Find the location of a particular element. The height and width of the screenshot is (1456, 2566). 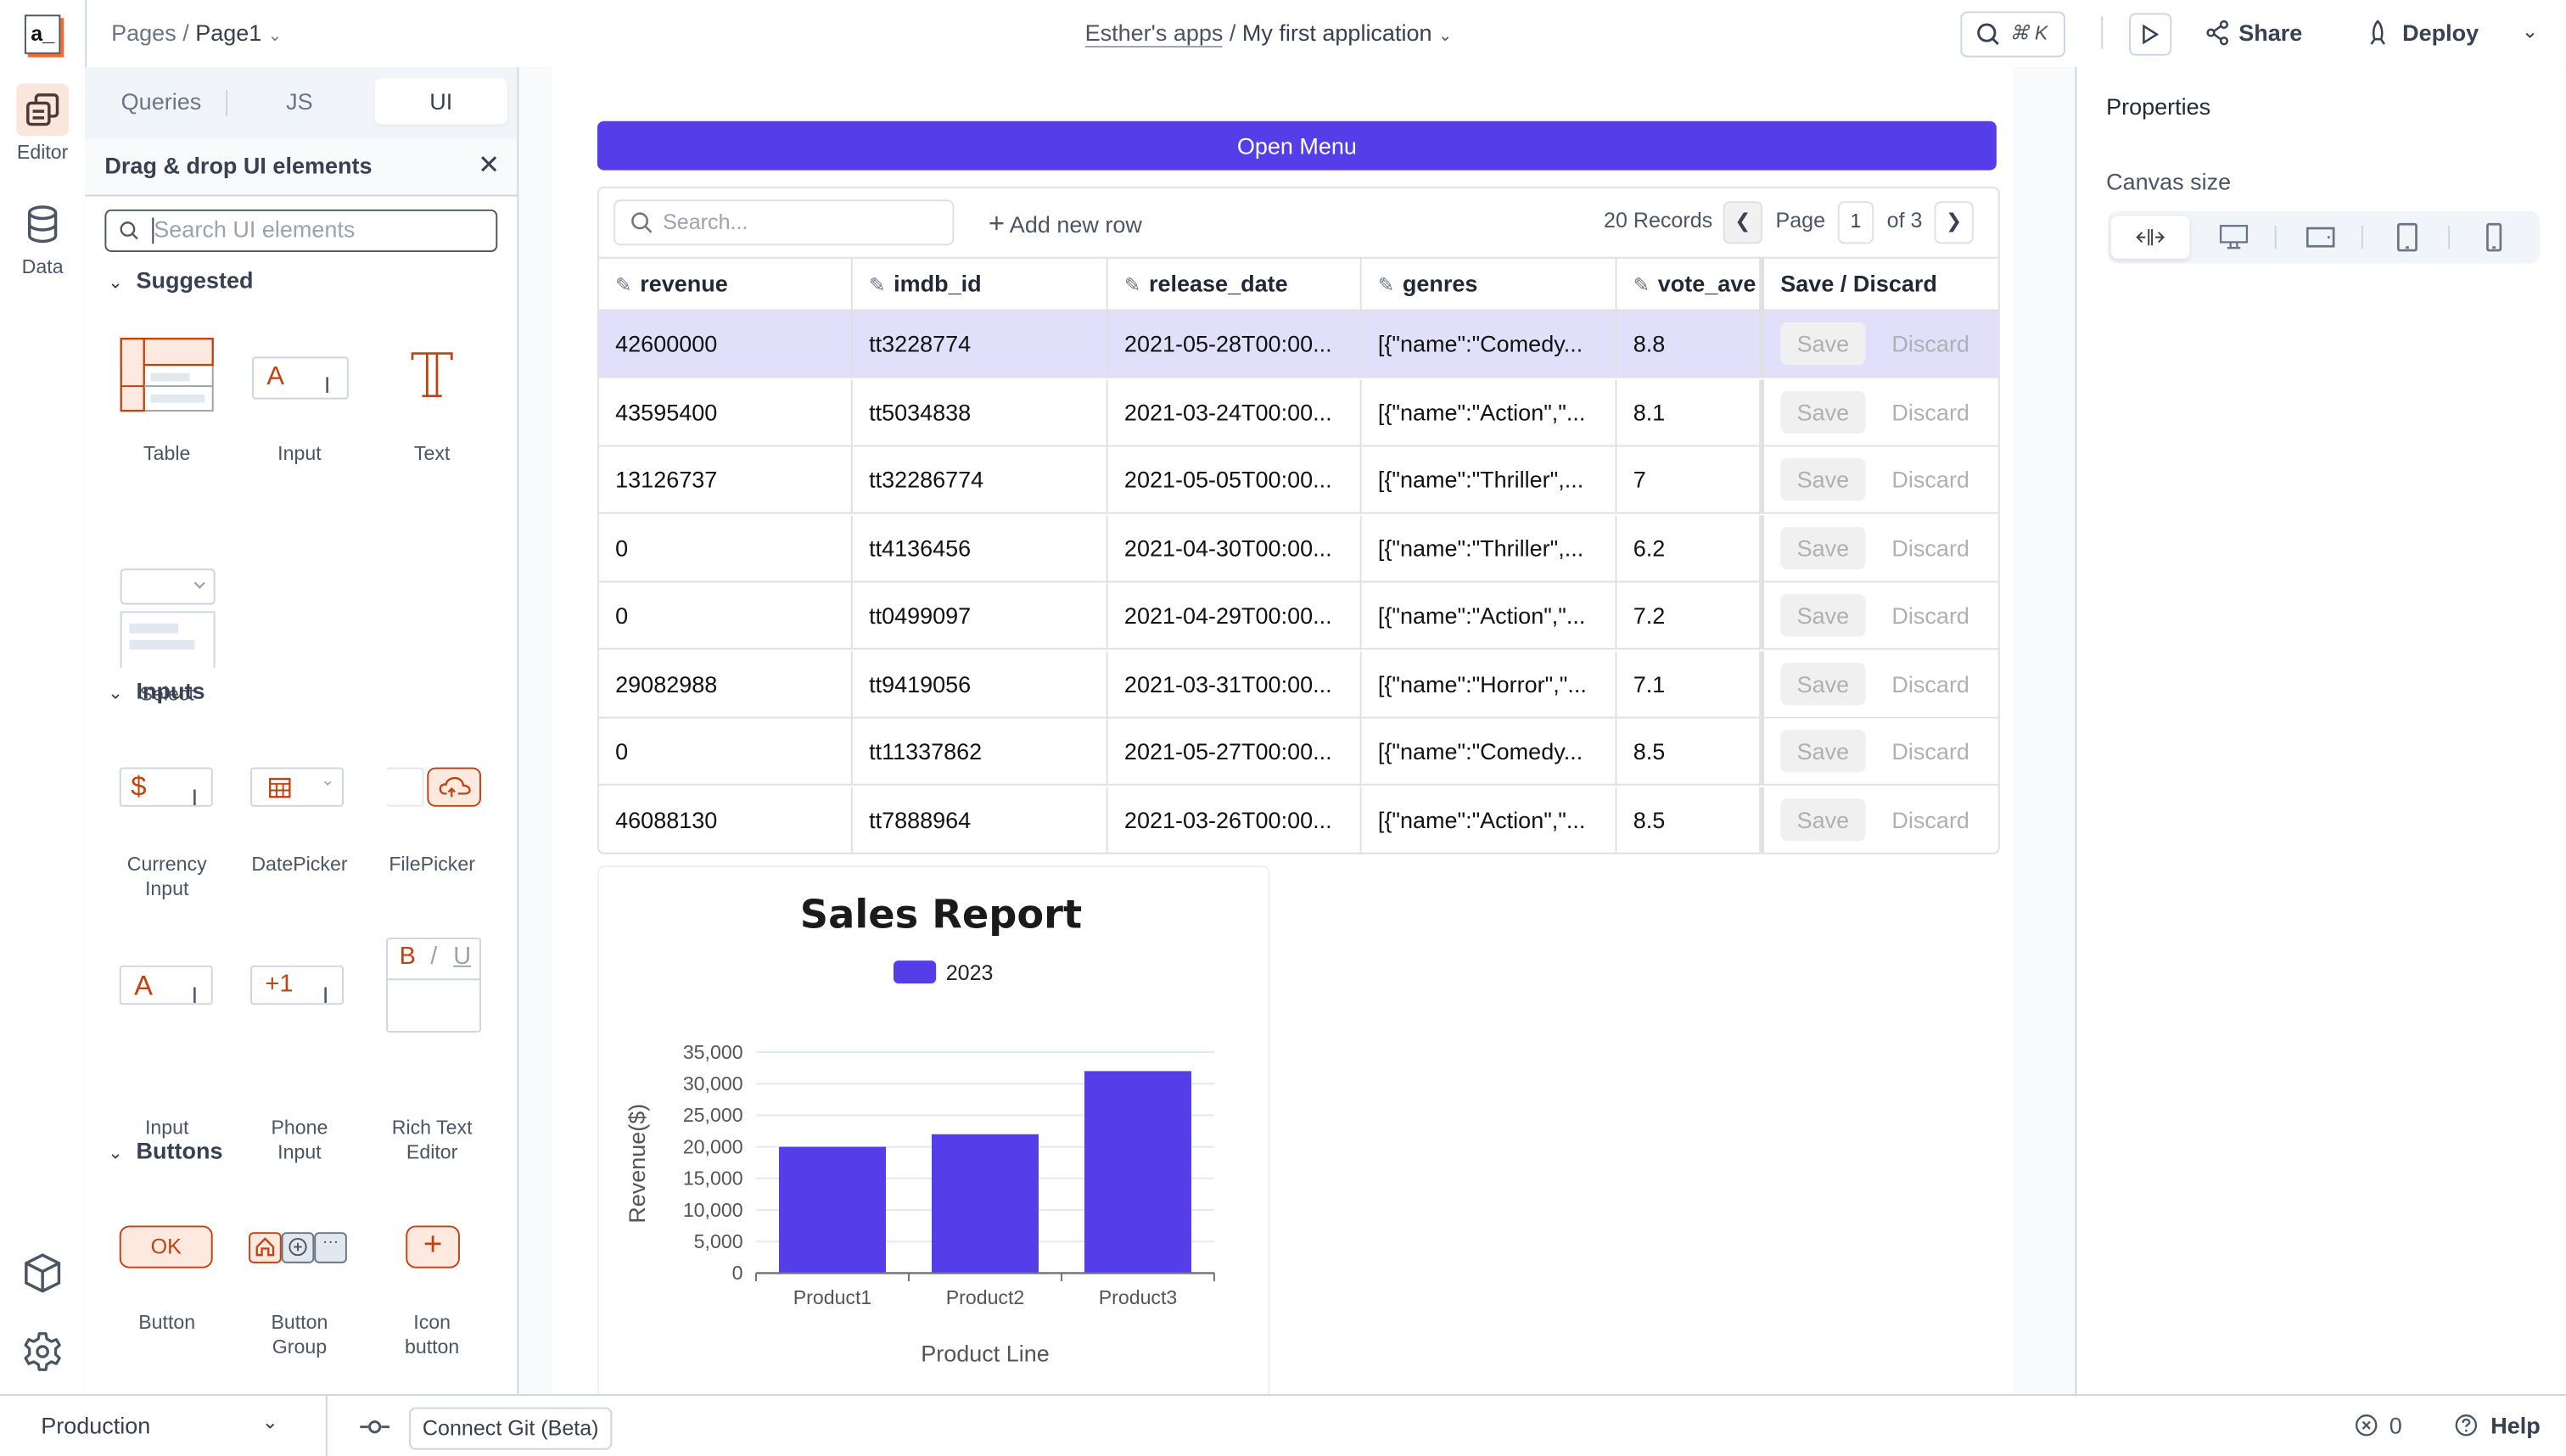

page-breadcrumb: Pages / Page1 ⌄ is located at coordinates (196, 33).